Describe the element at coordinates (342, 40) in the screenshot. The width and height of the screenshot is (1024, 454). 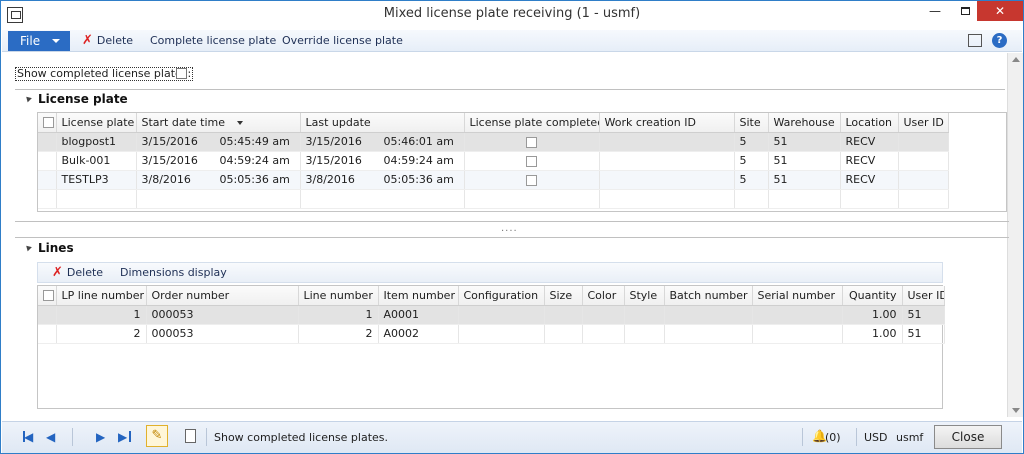
I see `override-license-plate-button: Override license plate` at that location.